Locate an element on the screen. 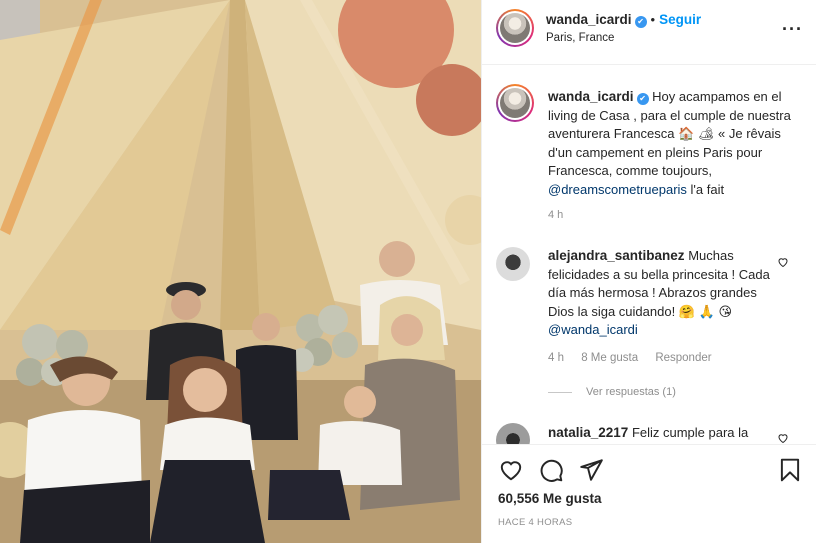 This screenshot has width=816, height=543. caption-username: wanda_icardi is located at coordinates (591, 96).